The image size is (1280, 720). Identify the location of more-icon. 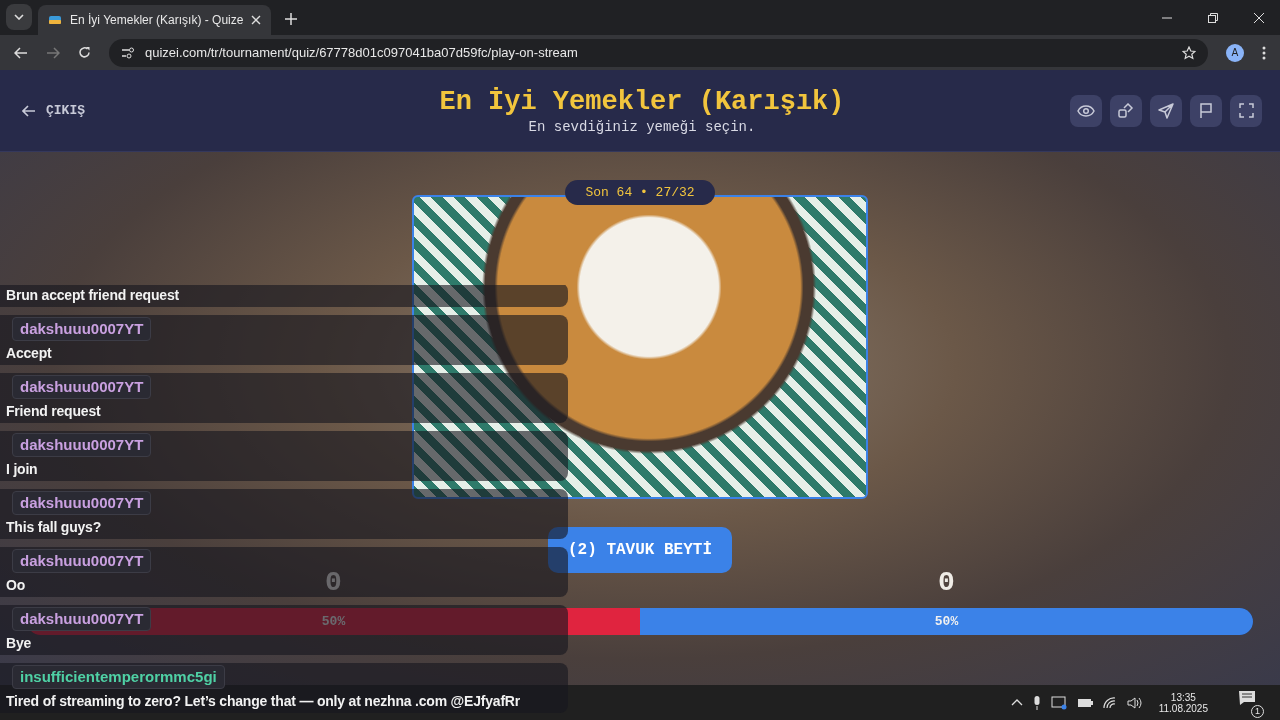
(1264, 52).